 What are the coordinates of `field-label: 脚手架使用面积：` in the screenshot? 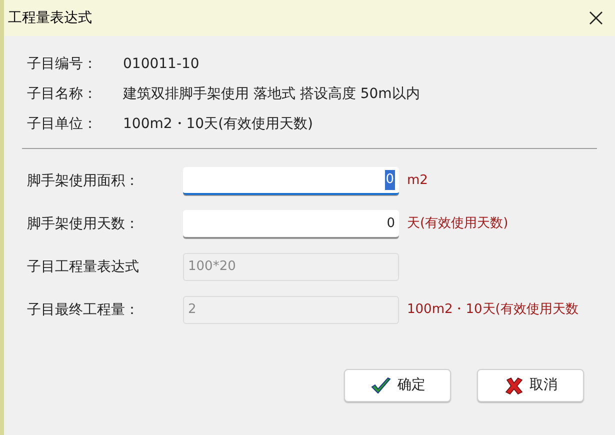 It's located at (83, 181).